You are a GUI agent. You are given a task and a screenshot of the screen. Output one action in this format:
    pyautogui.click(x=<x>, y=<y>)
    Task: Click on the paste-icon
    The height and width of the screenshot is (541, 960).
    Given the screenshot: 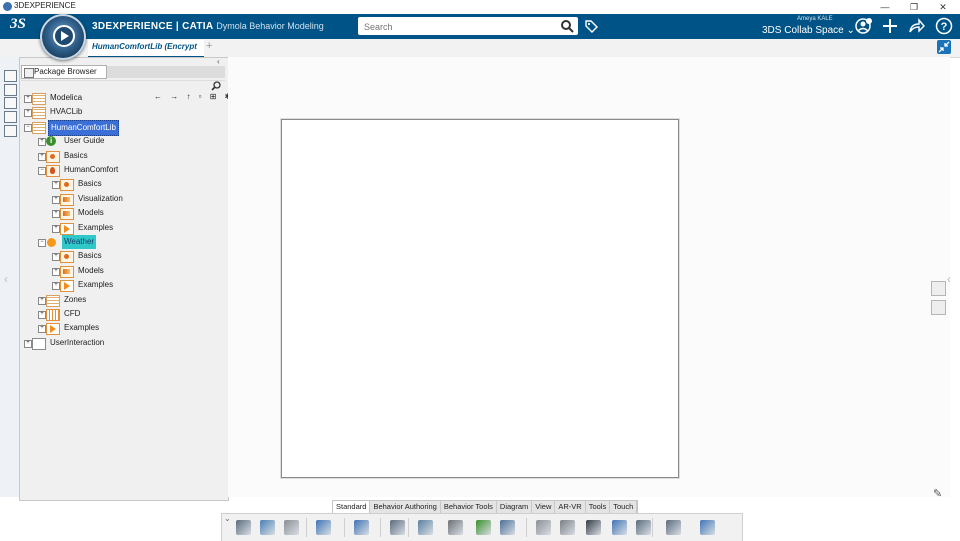 What is the action you would take?
    pyautogui.click(x=291, y=527)
    